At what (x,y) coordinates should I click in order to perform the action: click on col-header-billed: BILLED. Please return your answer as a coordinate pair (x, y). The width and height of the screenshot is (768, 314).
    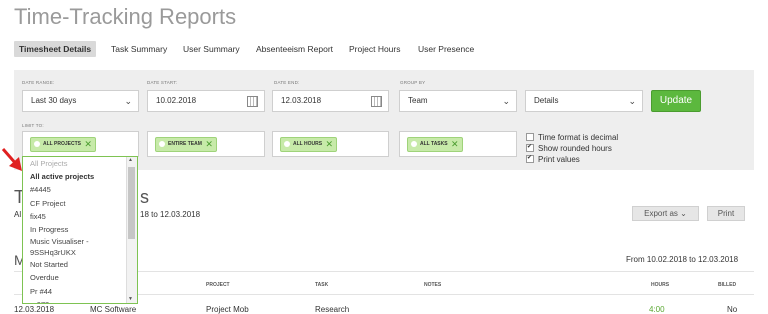
    Looking at the image, I should click on (727, 285).